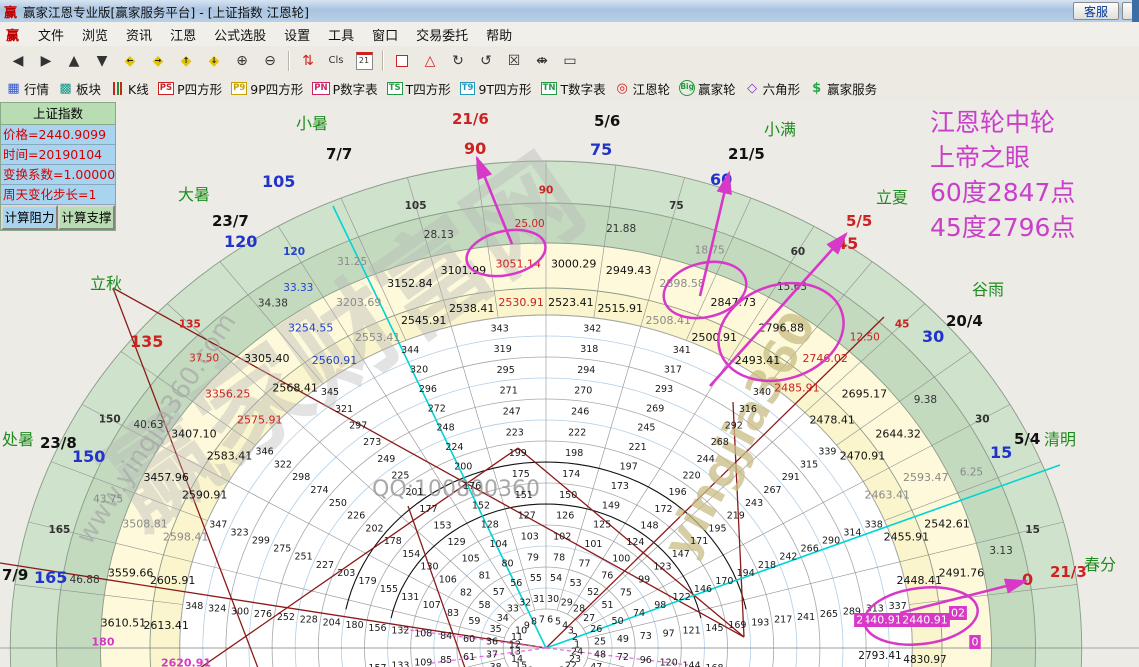  What do you see at coordinates (607, 121) in the screenshot?
I see `svg-text: 5/6` at bounding box center [607, 121].